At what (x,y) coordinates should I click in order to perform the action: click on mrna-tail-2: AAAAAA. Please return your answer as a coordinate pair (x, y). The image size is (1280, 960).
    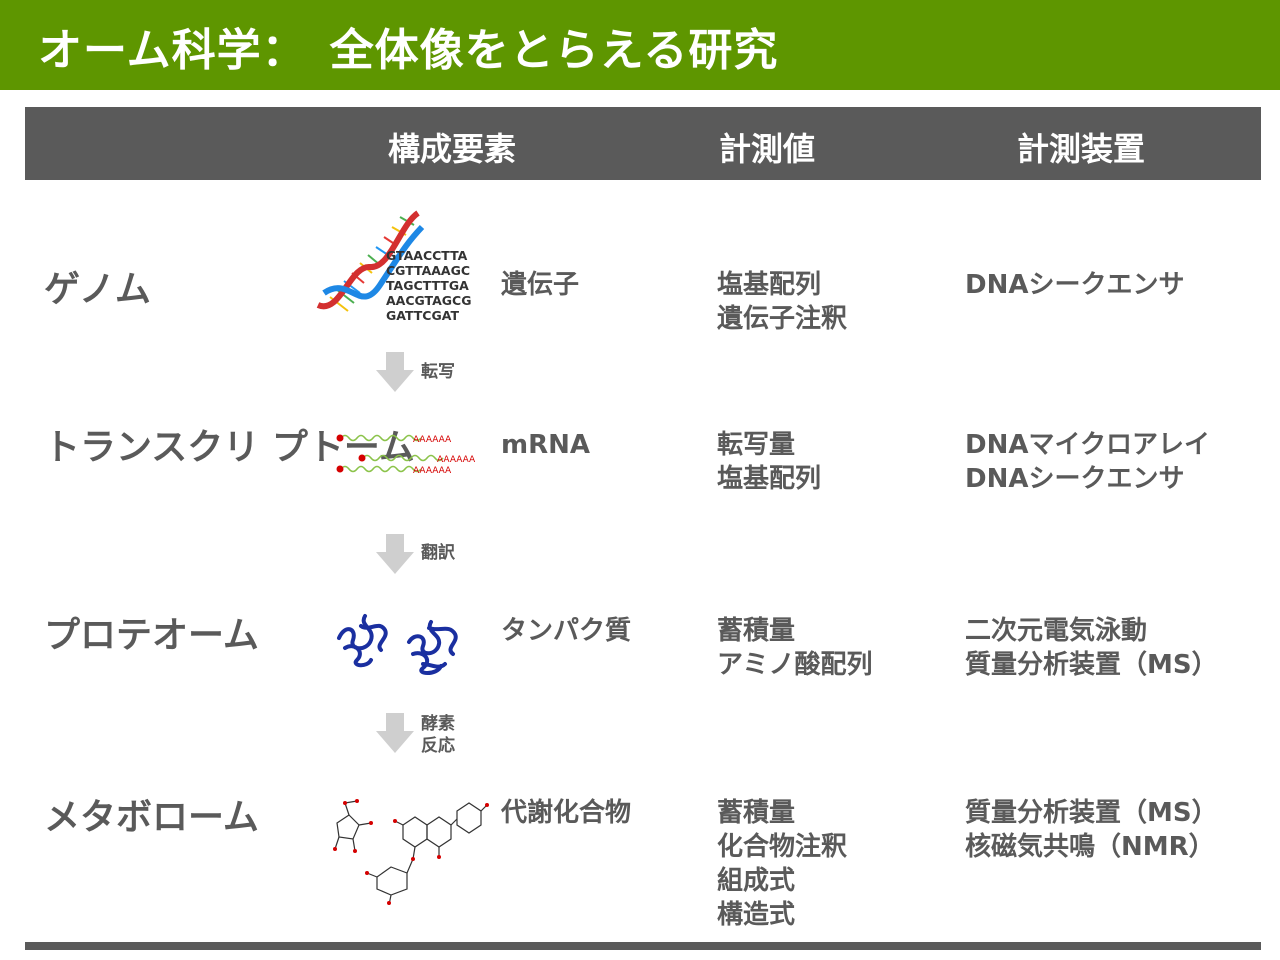
    Looking at the image, I should click on (456, 460).